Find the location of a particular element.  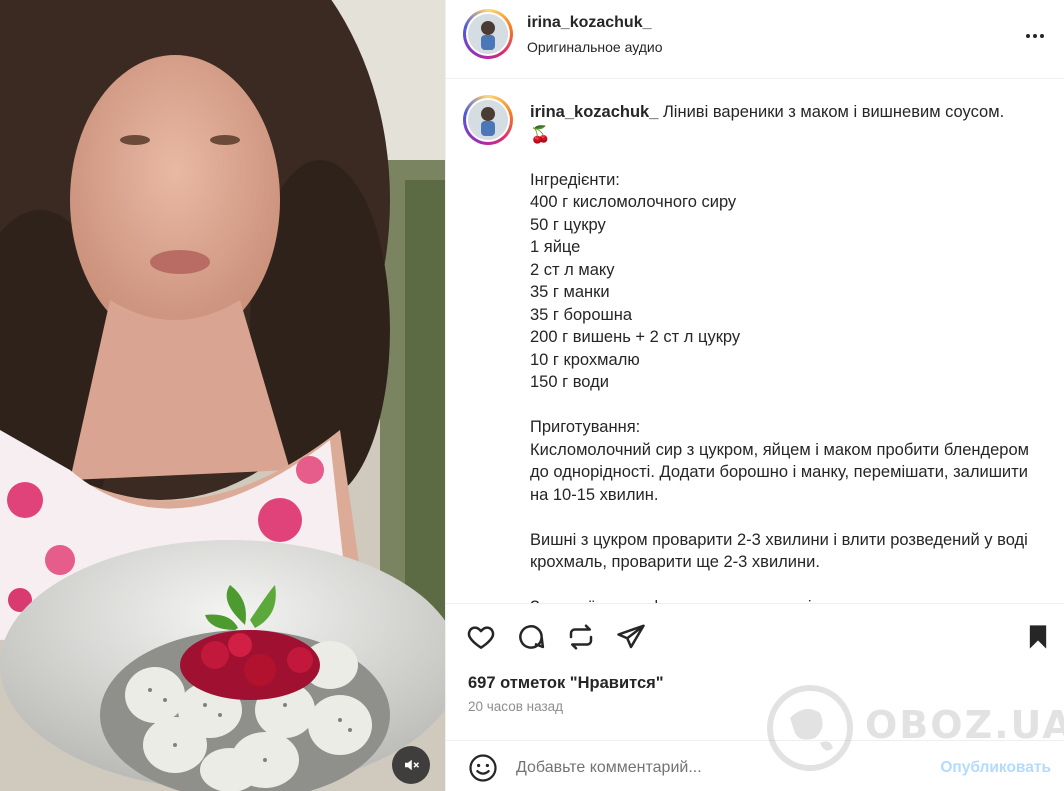

caption-avatar is located at coordinates (488, 120).